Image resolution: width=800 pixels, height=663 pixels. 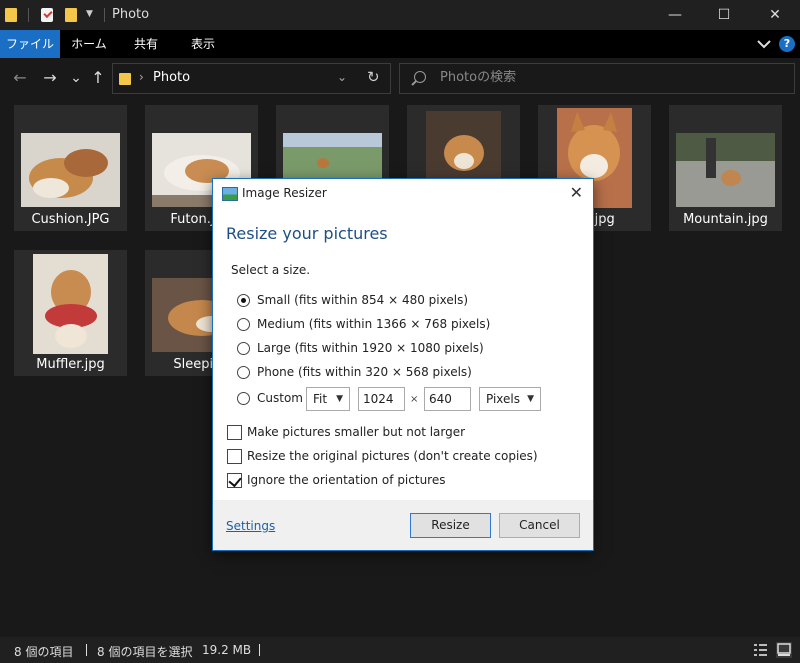 What do you see at coordinates (400, 15) in the screenshot?
I see `title-bar: ▼ Photo — ☐ ✕` at bounding box center [400, 15].